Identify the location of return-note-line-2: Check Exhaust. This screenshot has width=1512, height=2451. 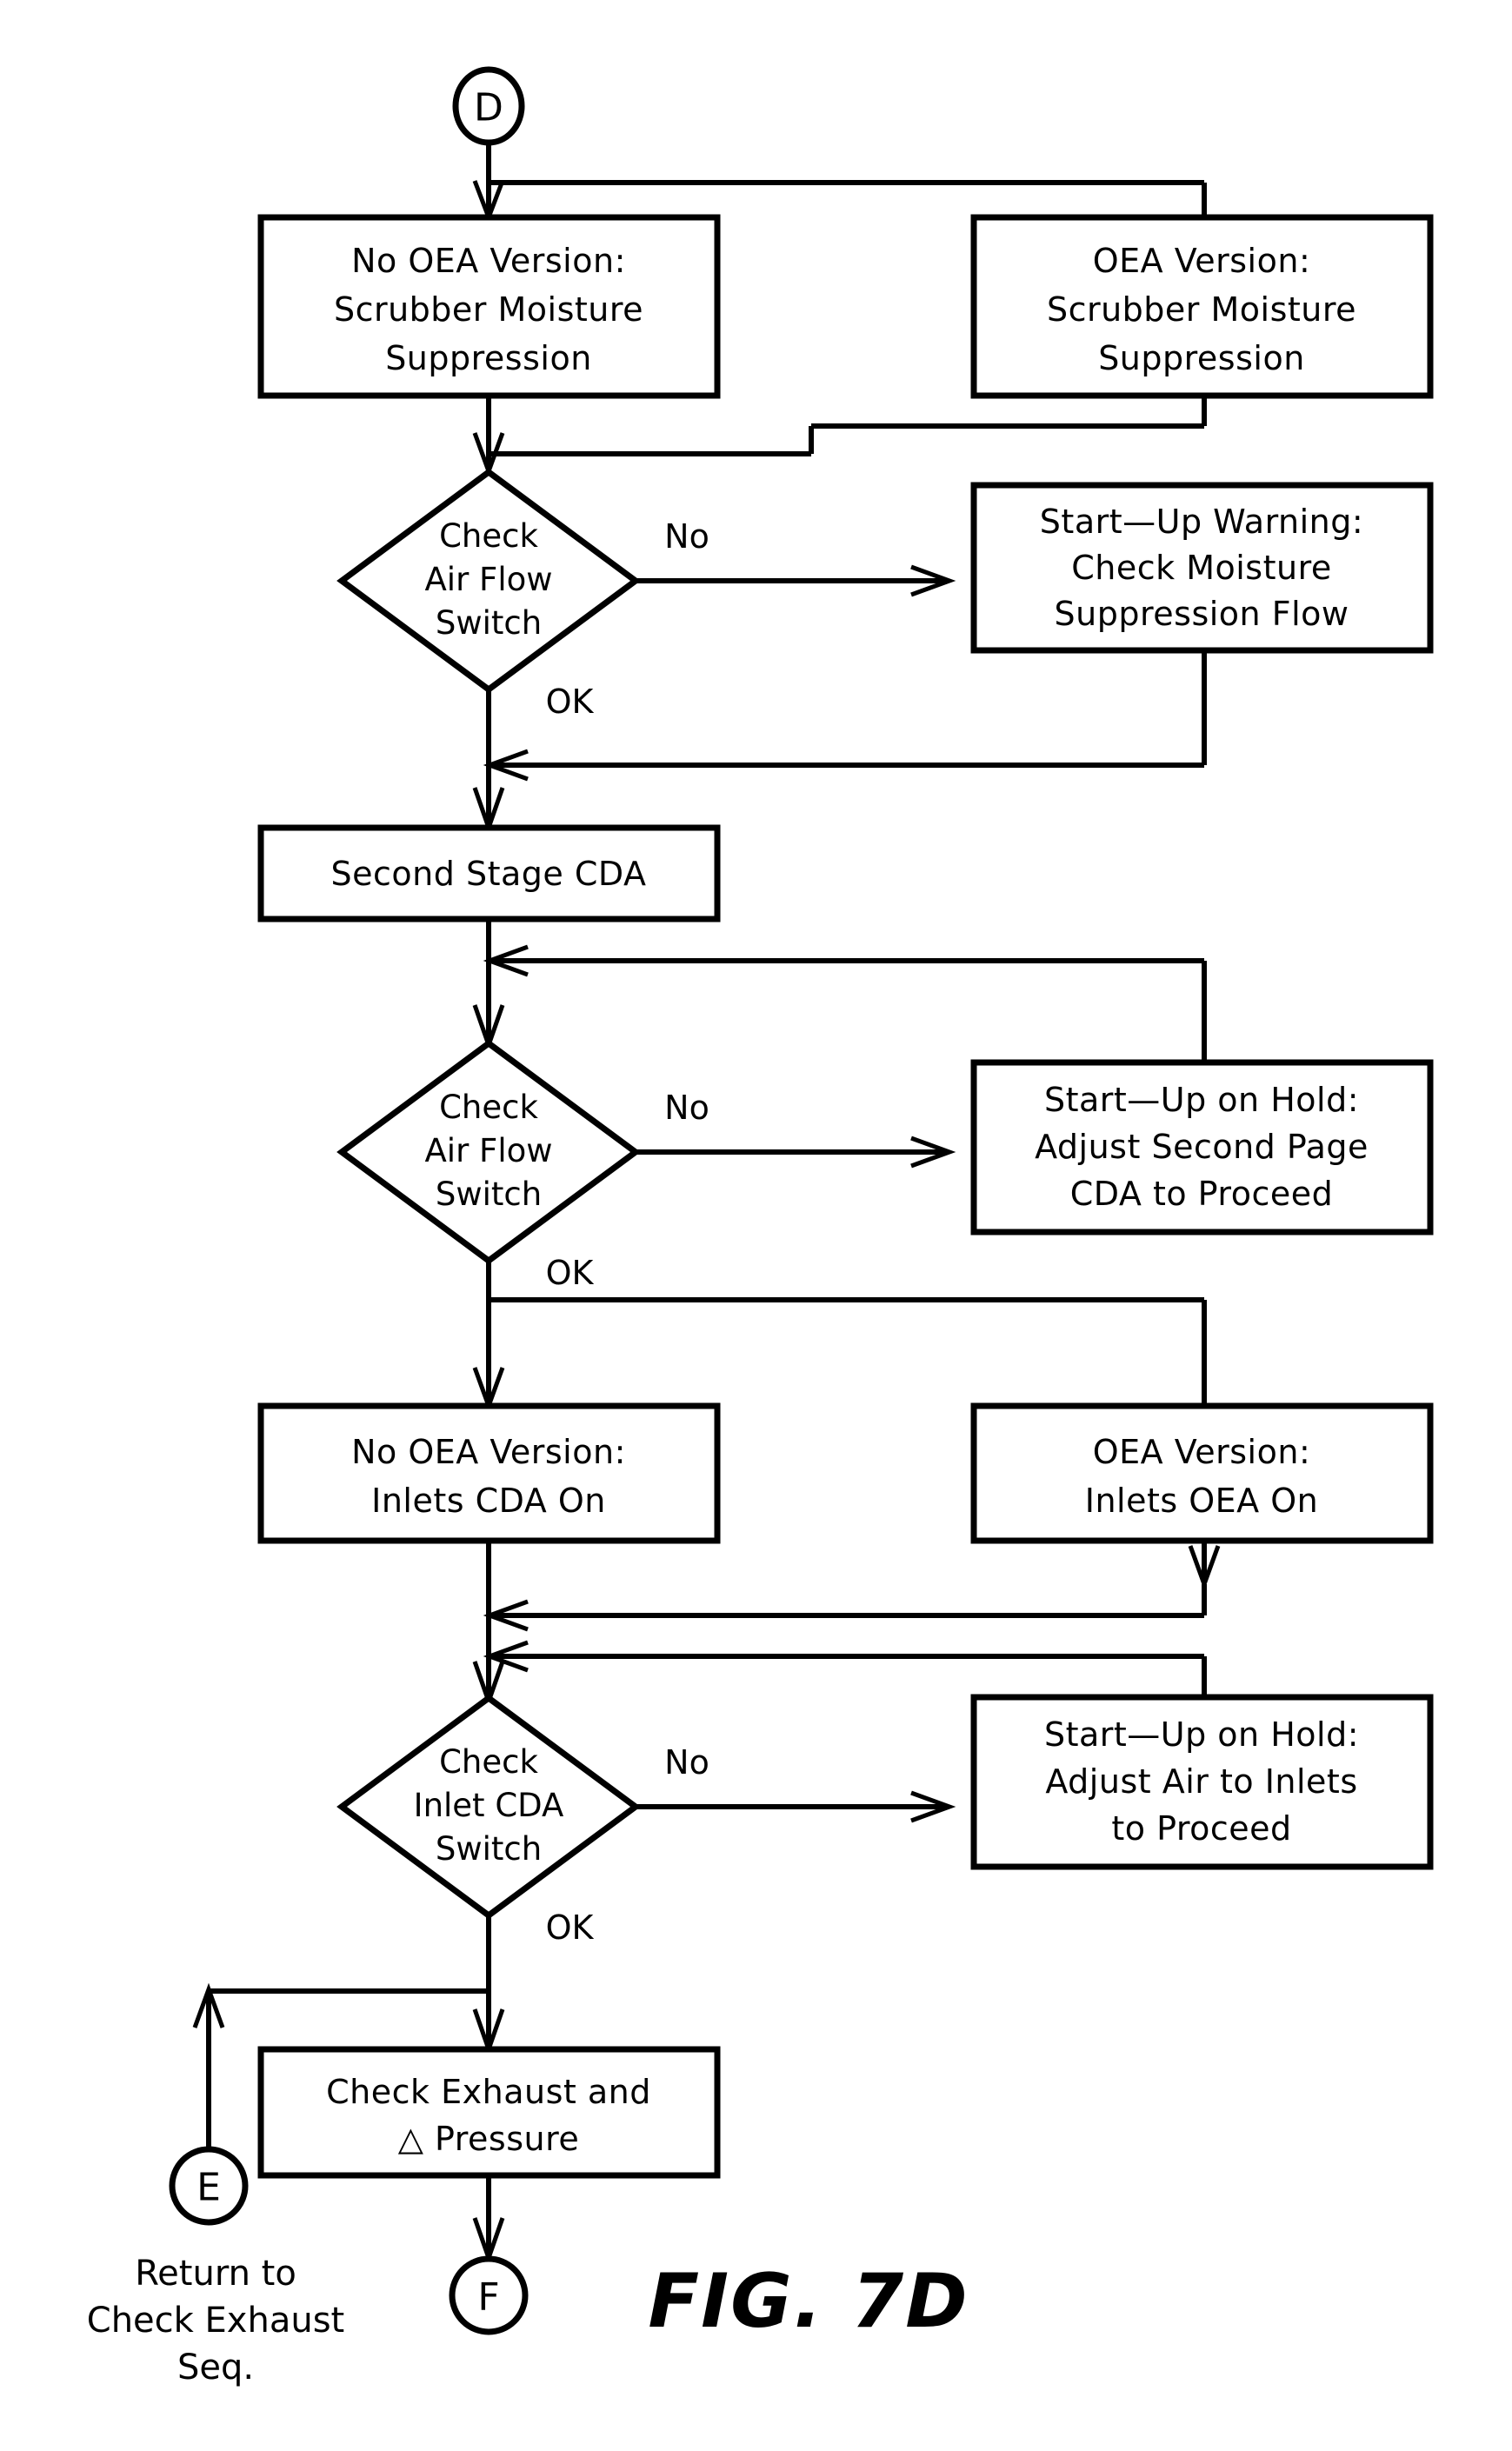
(215, 2321).